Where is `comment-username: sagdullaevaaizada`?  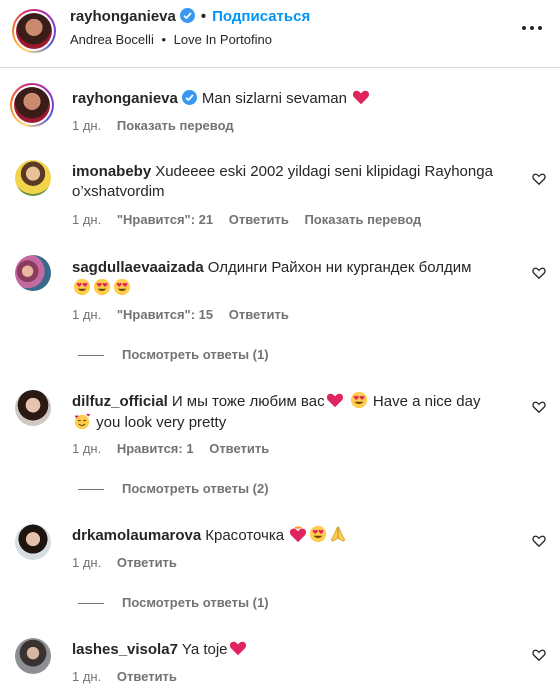 comment-username: sagdullaevaaizada is located at coordinates (138, 267).